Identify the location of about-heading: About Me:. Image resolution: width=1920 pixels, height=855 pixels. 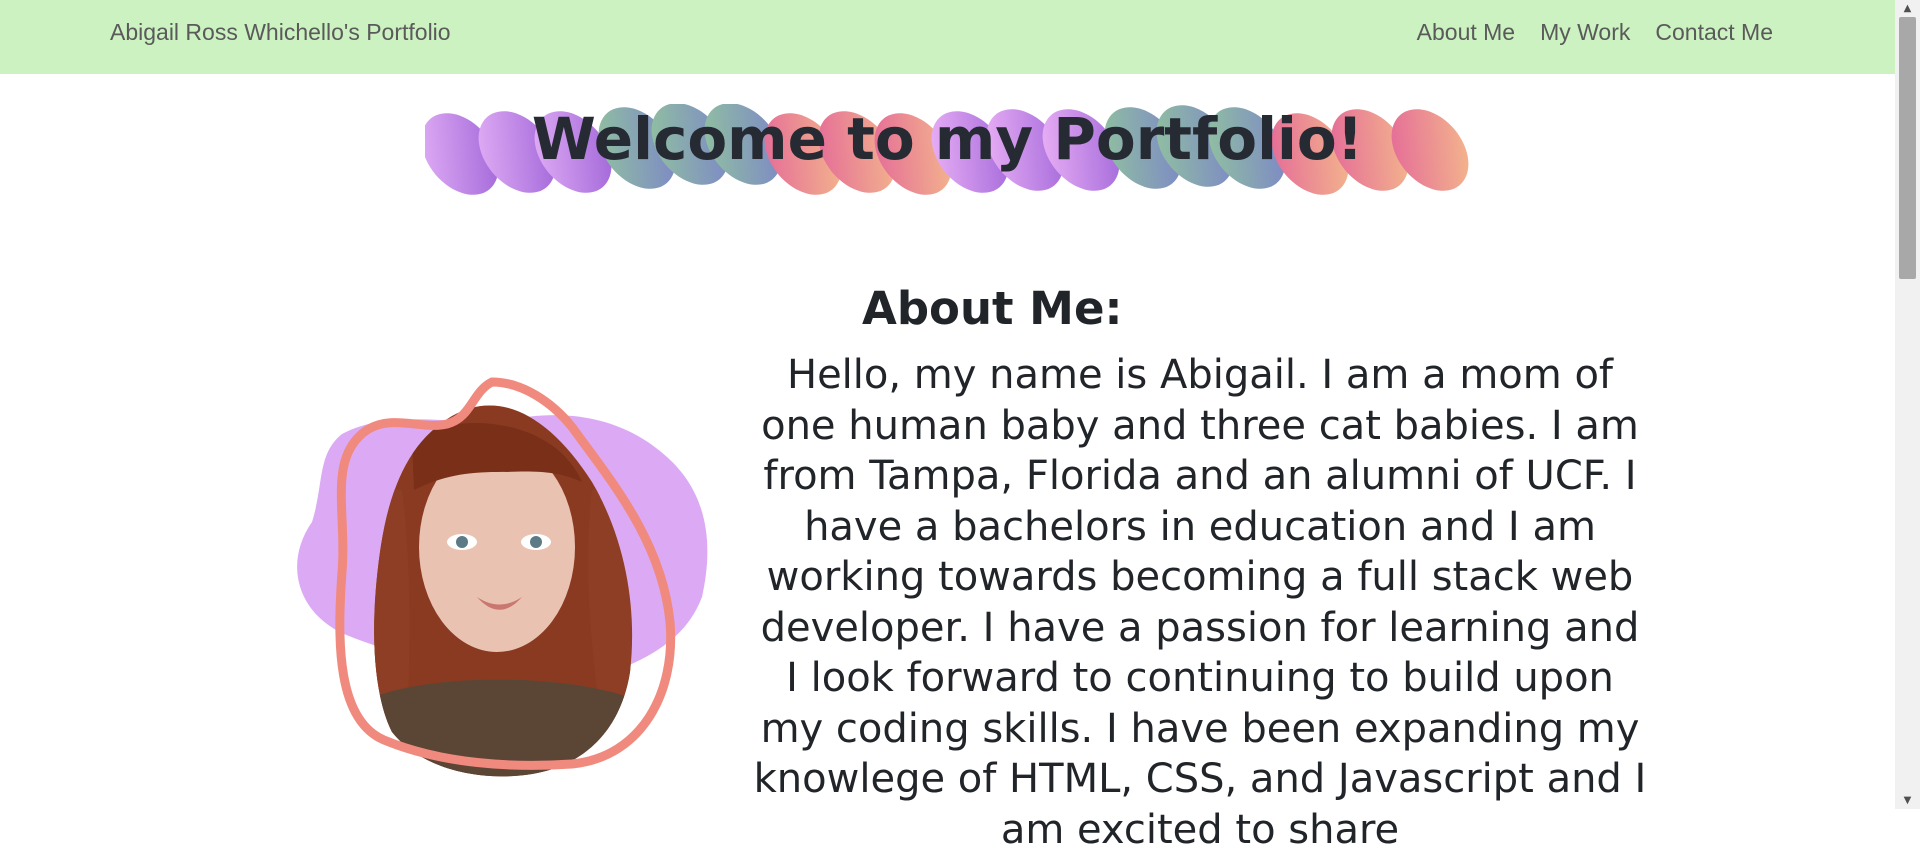
(992, 308).